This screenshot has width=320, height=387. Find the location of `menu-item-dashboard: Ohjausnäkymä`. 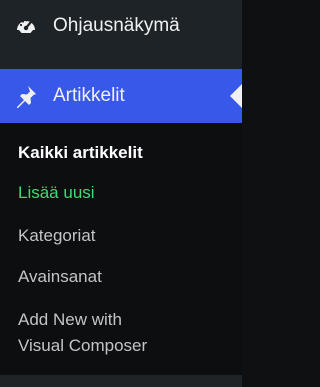

menu-item-dashboard: Ohjausnäkymä is located at coordinates (121, 26).